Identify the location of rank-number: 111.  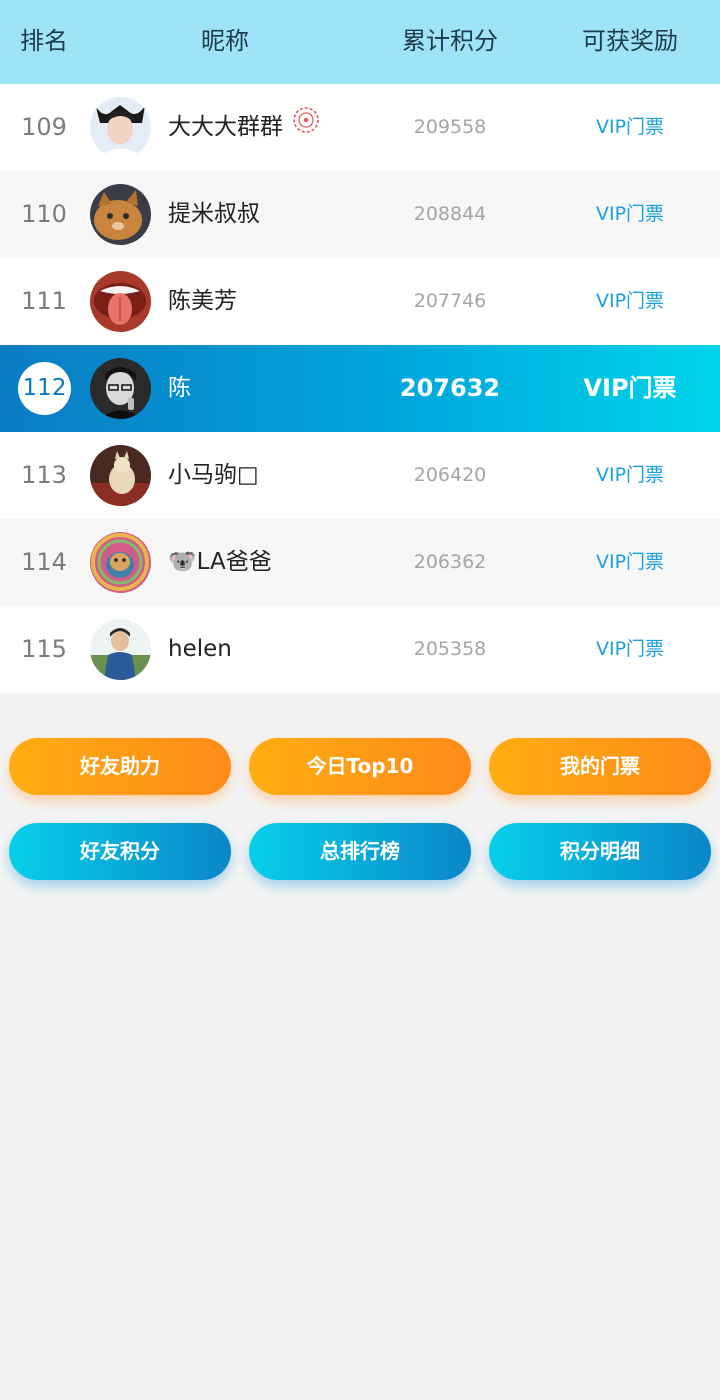
(44, 301).